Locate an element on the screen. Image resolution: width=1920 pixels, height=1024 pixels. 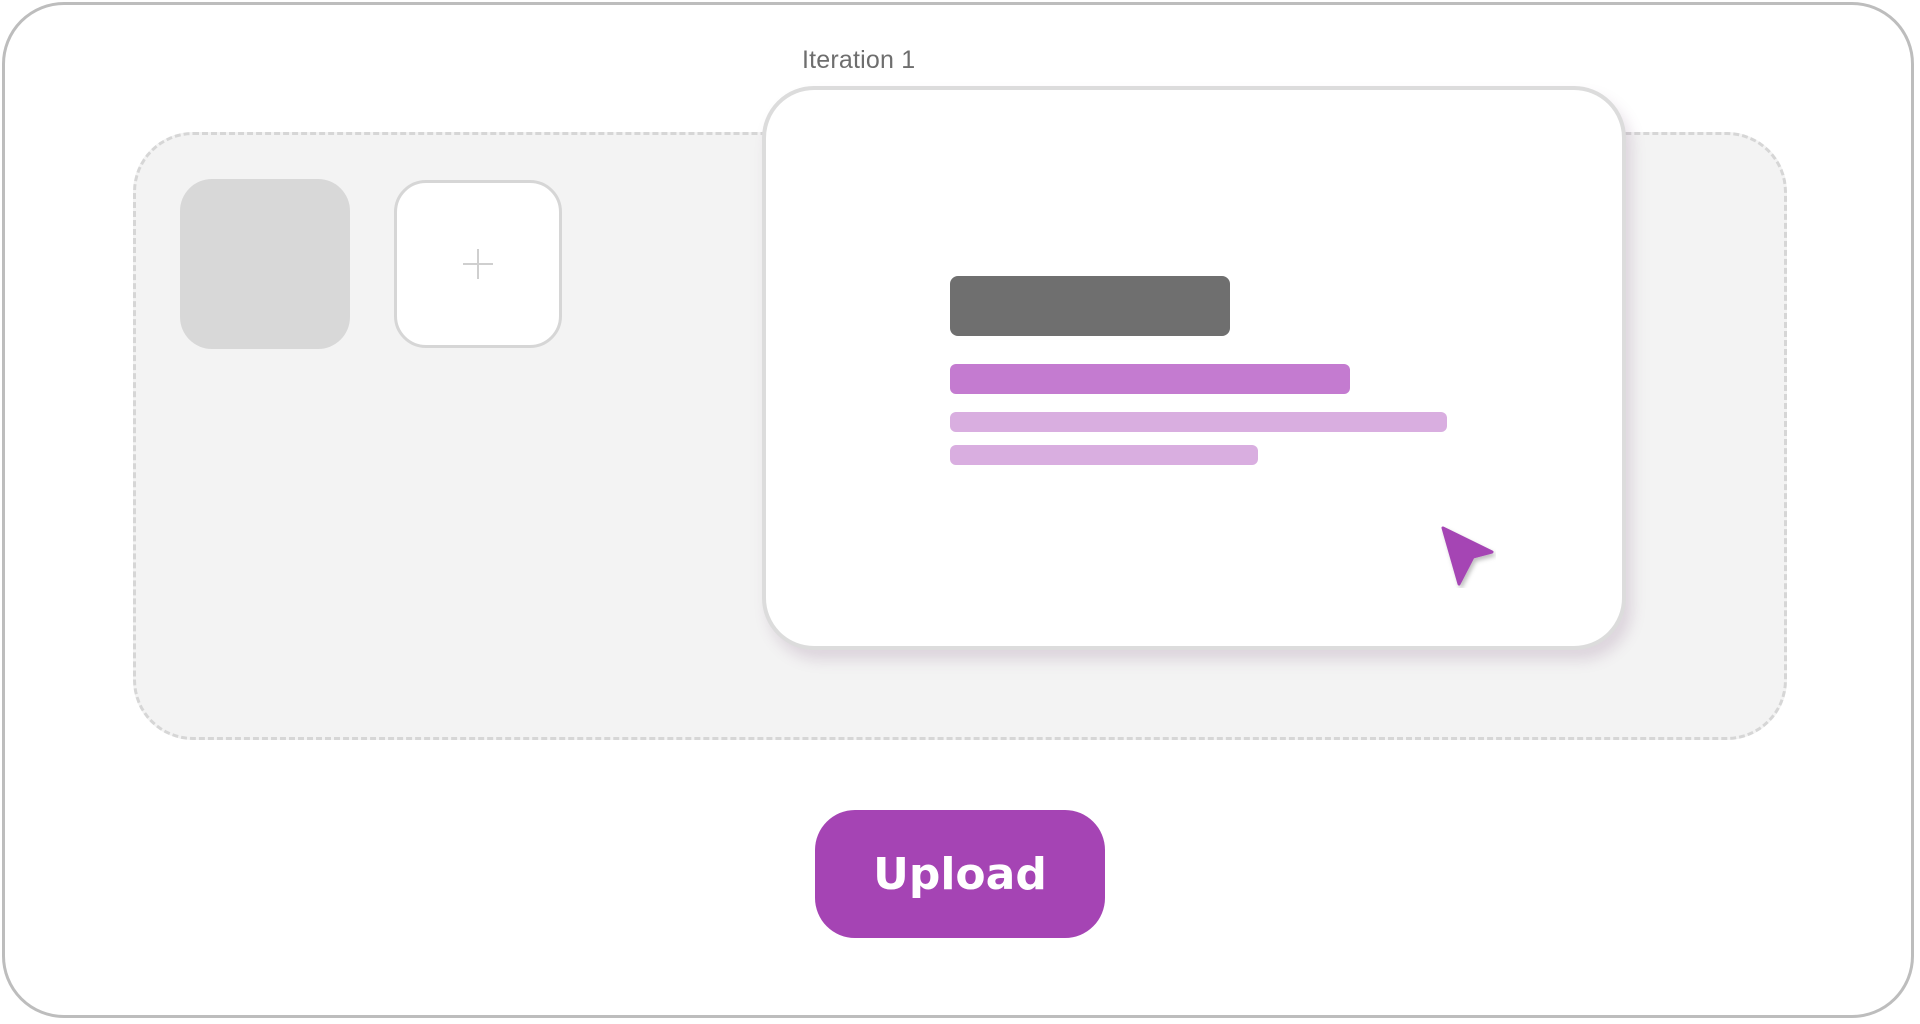
add-image-button is located at coordinates (478, 264).